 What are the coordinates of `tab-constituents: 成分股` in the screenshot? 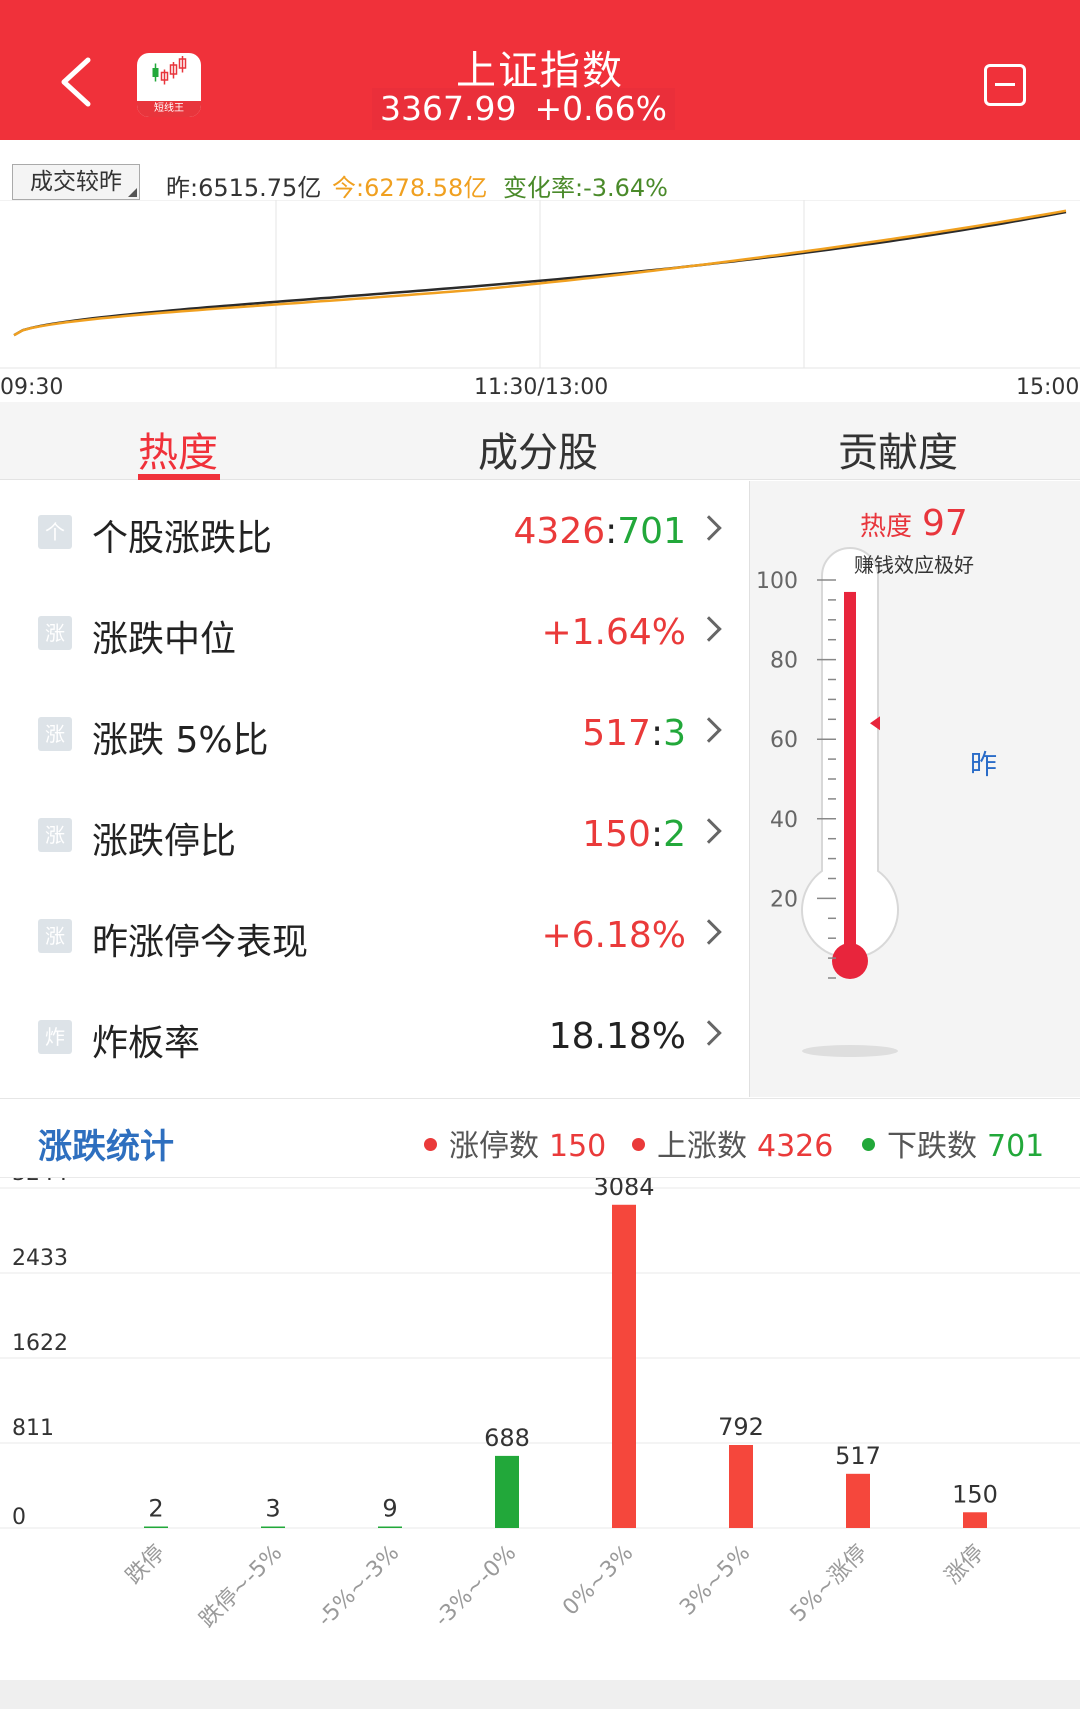 It's located at (538, 449).